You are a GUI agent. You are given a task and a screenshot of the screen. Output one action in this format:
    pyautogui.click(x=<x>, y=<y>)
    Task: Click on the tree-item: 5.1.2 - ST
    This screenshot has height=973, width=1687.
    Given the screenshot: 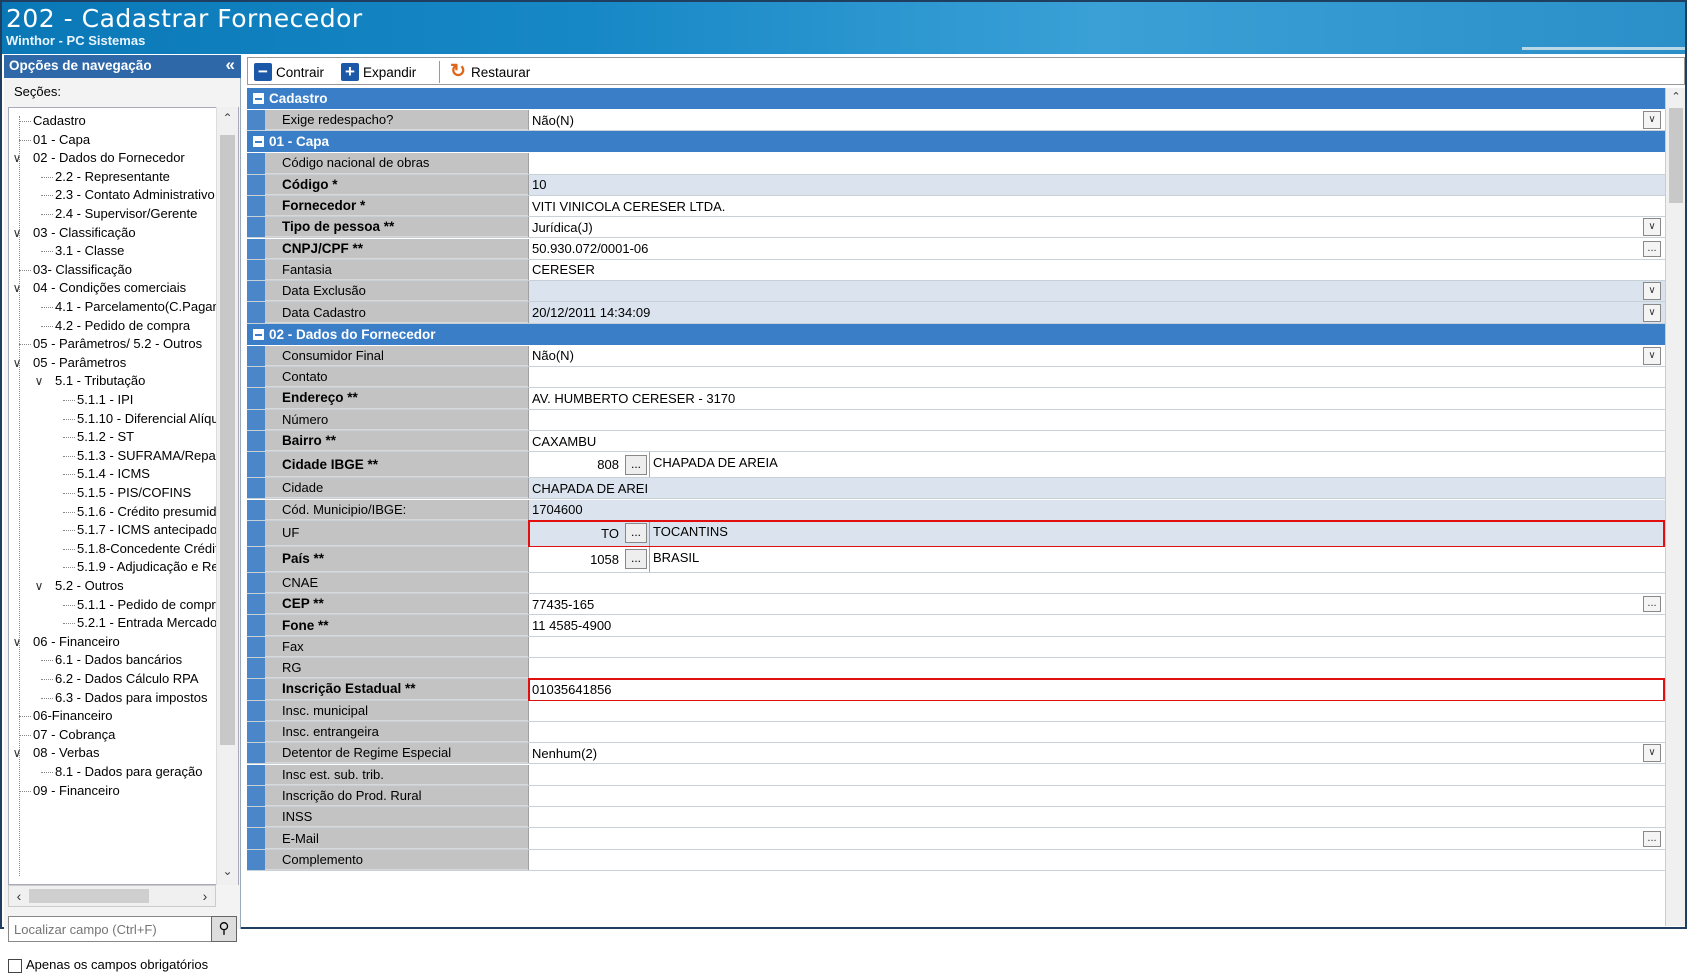 What is the action you would take?
    pyautogui.click(x=105, y=437)
    